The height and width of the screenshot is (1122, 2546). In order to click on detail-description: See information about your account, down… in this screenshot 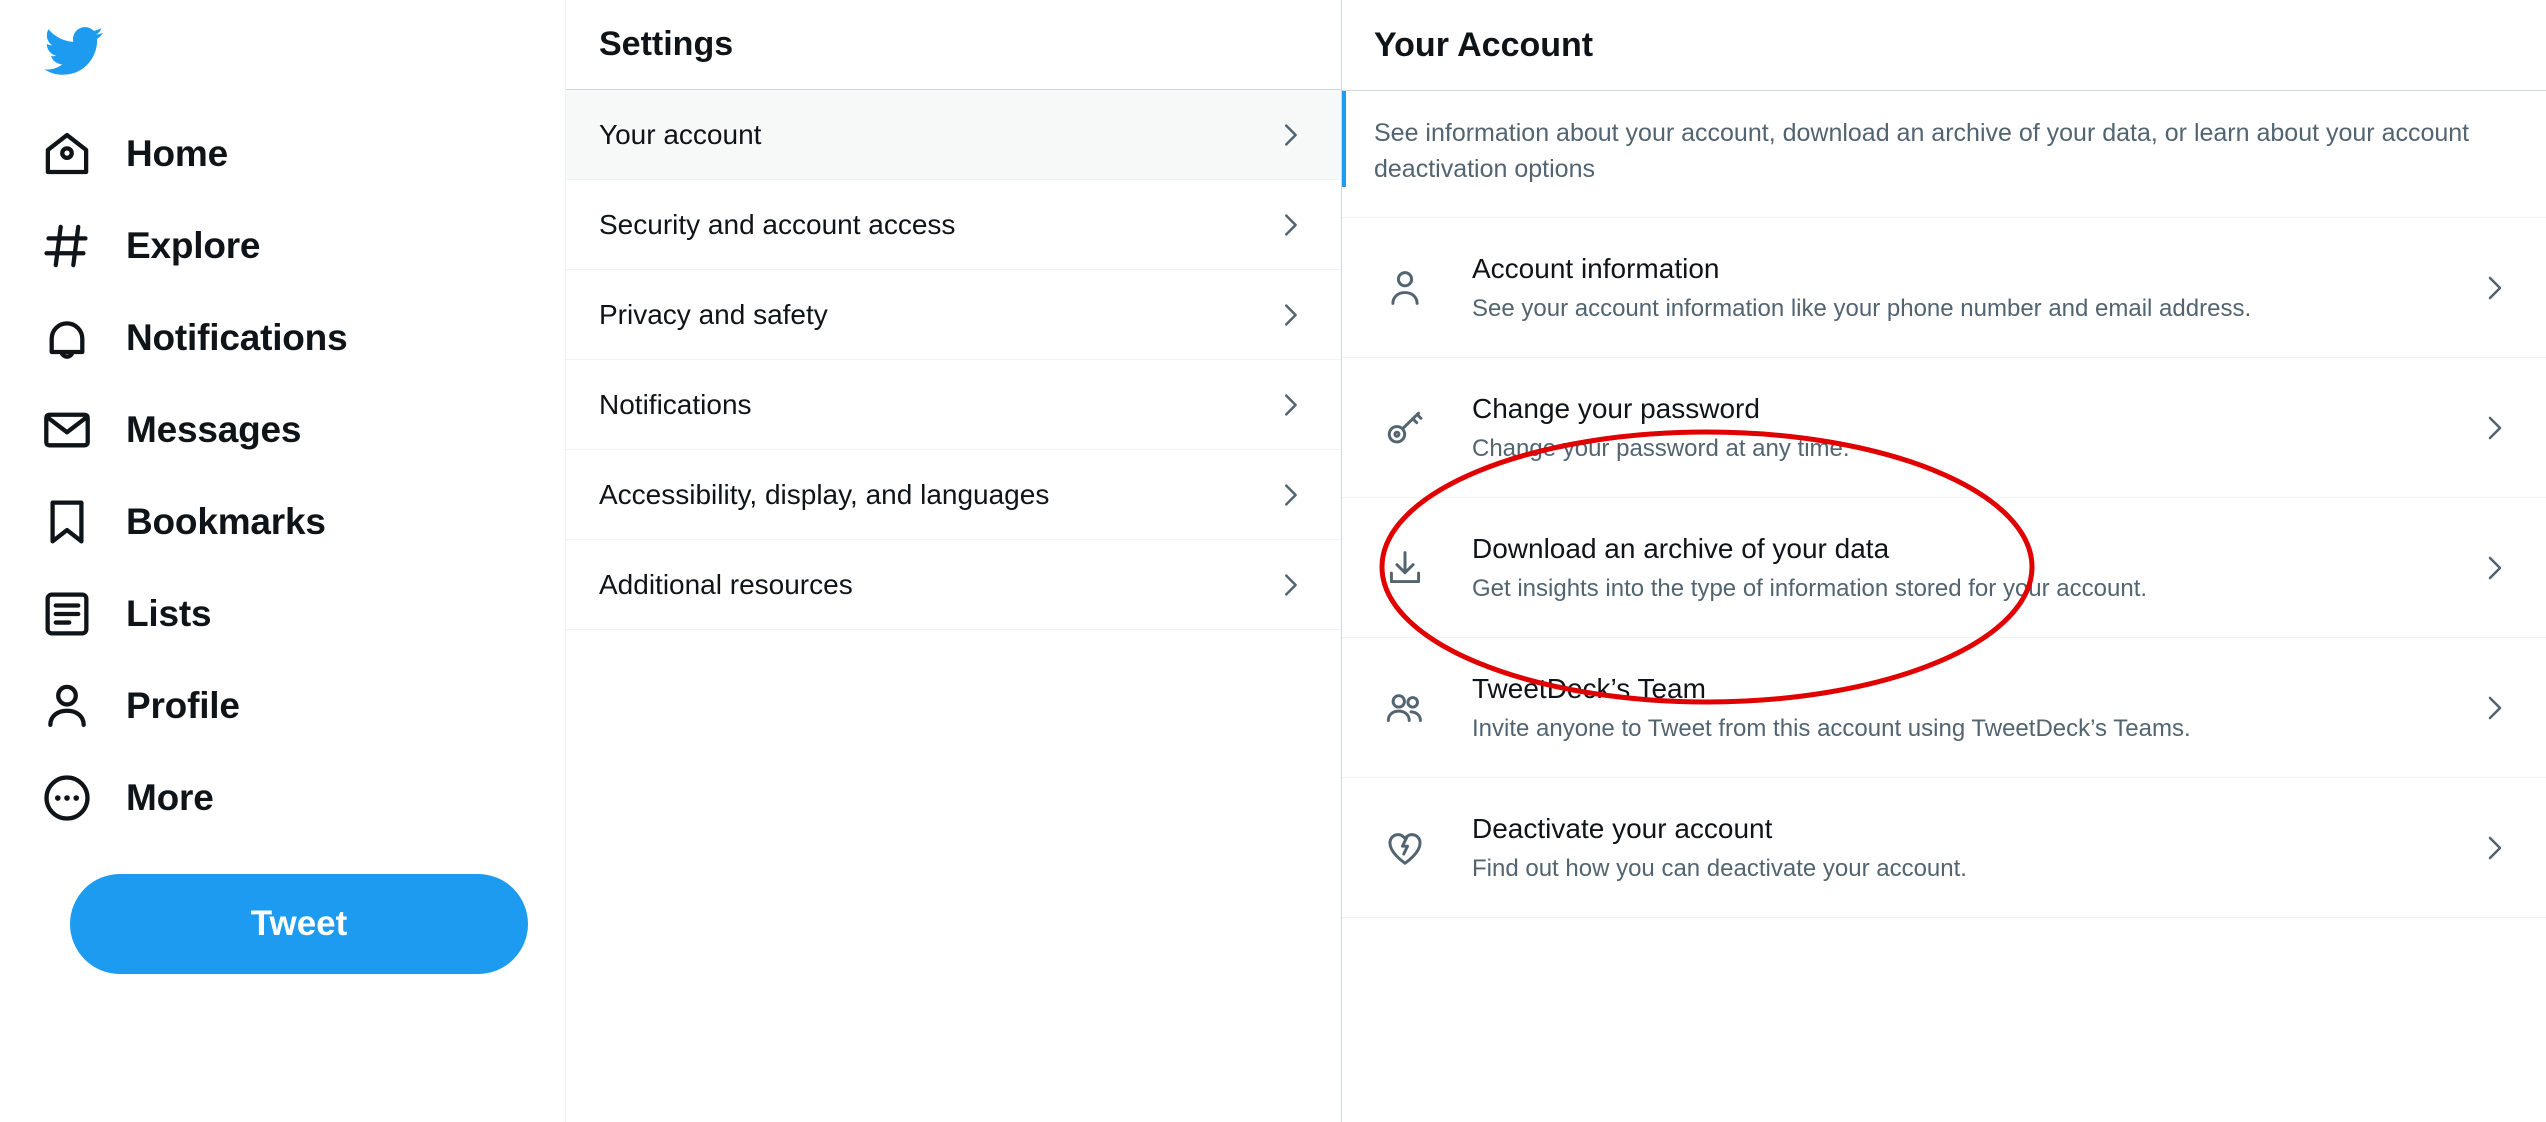, I will do `click(1944, 154)`.